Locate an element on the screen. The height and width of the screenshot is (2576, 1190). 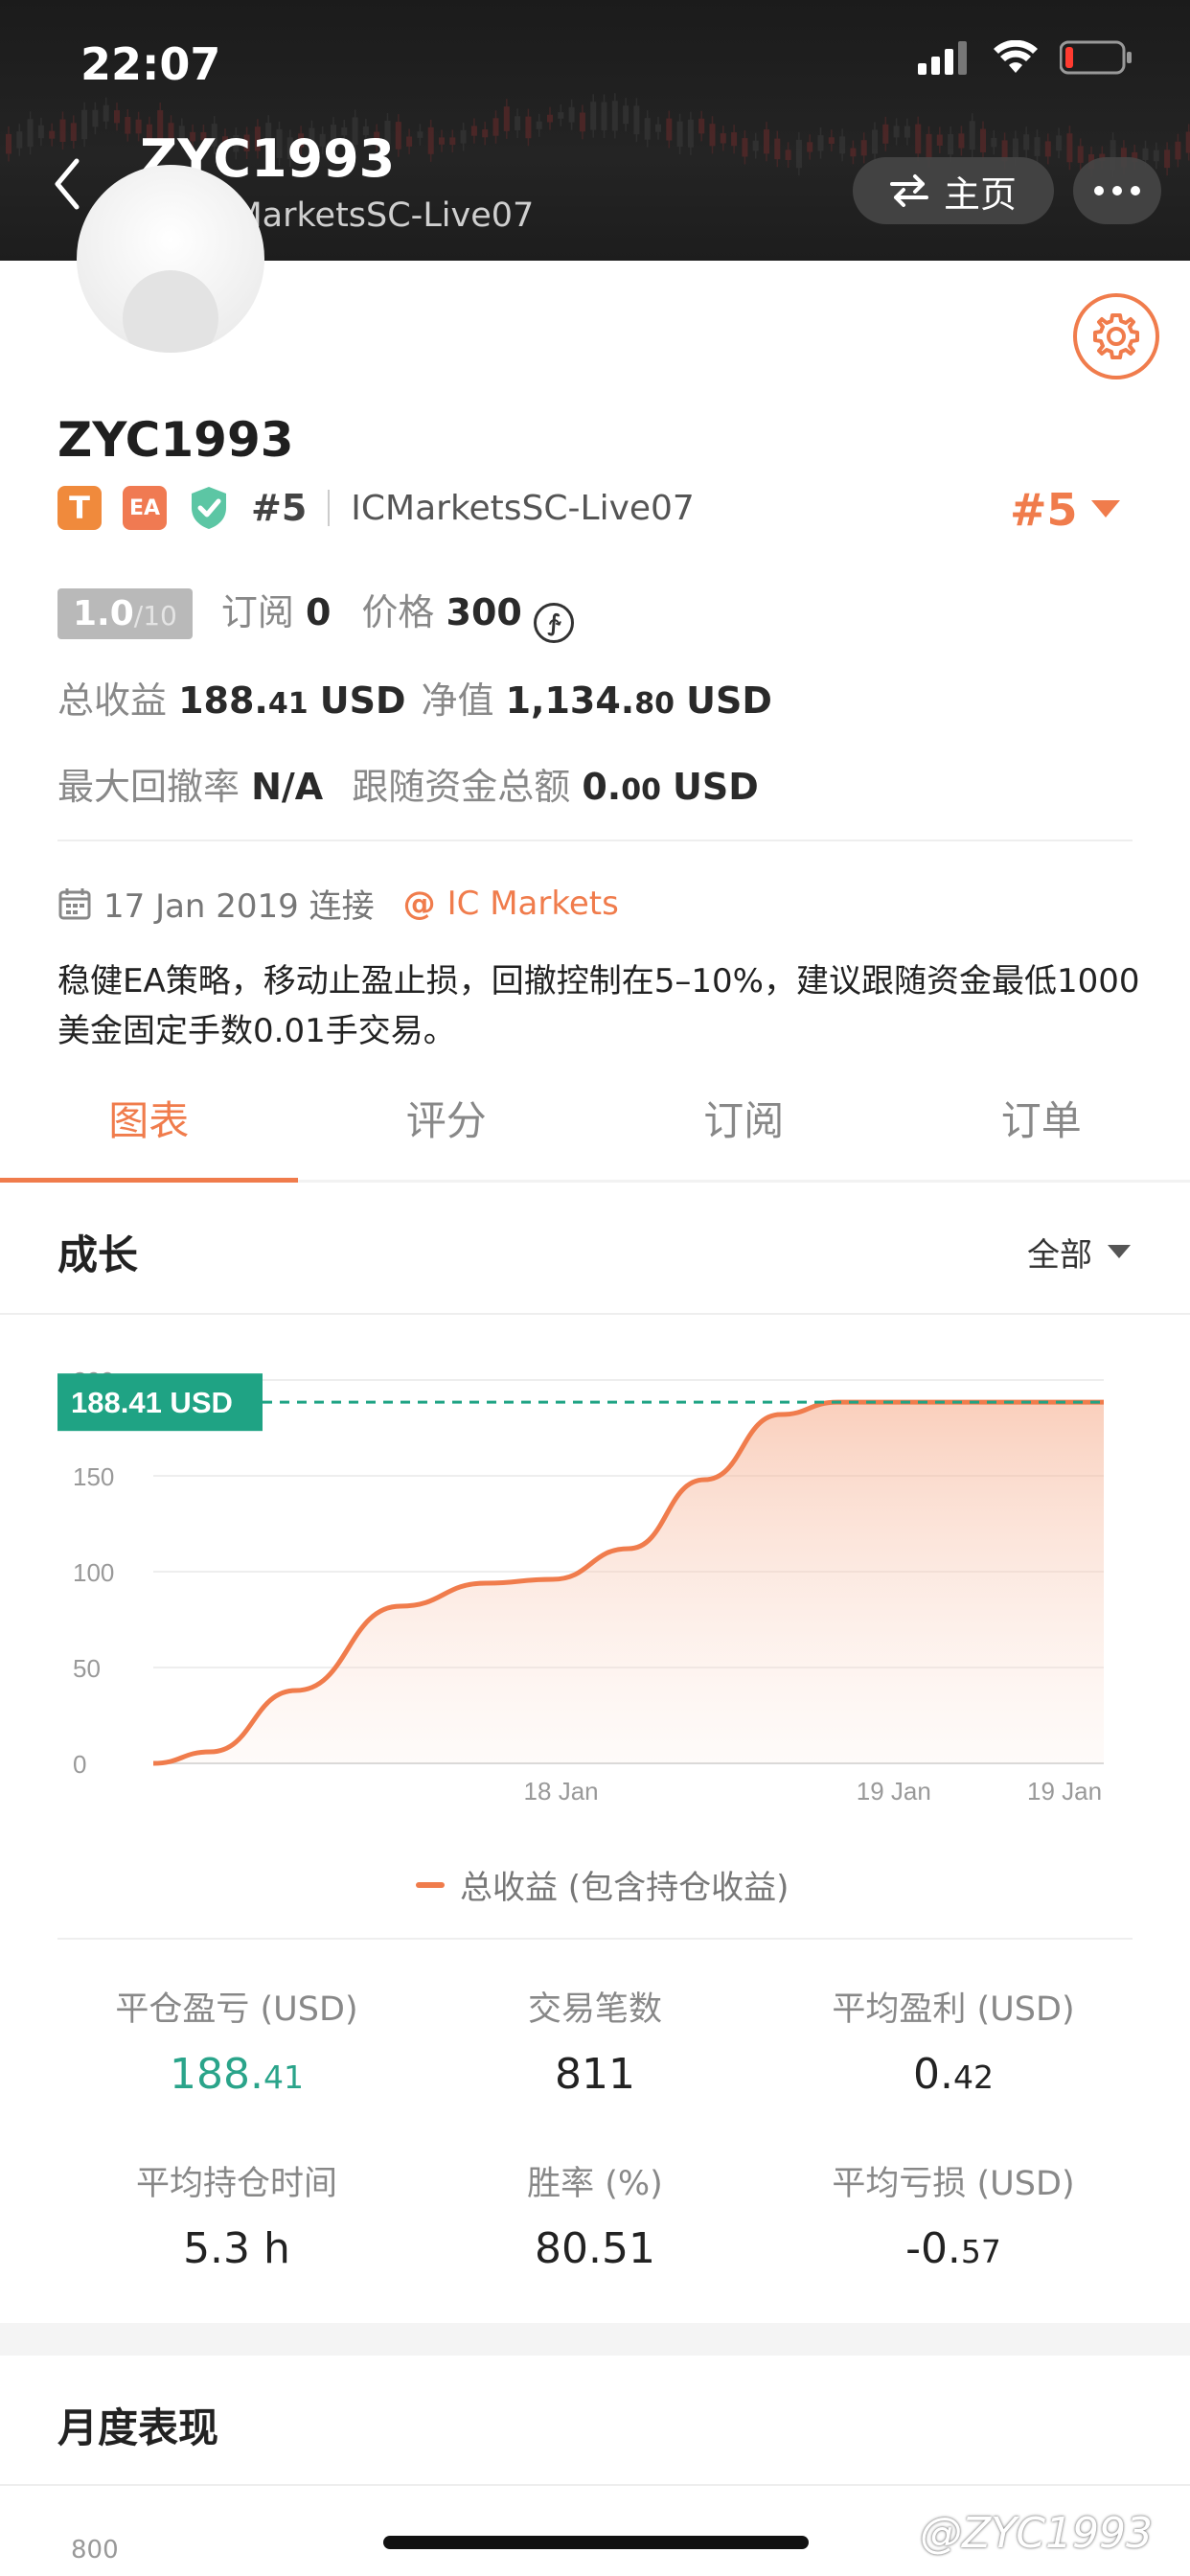
stat-avg-hold: 平均持仓时间 5.3 h is located at coordinates (237, 2214).